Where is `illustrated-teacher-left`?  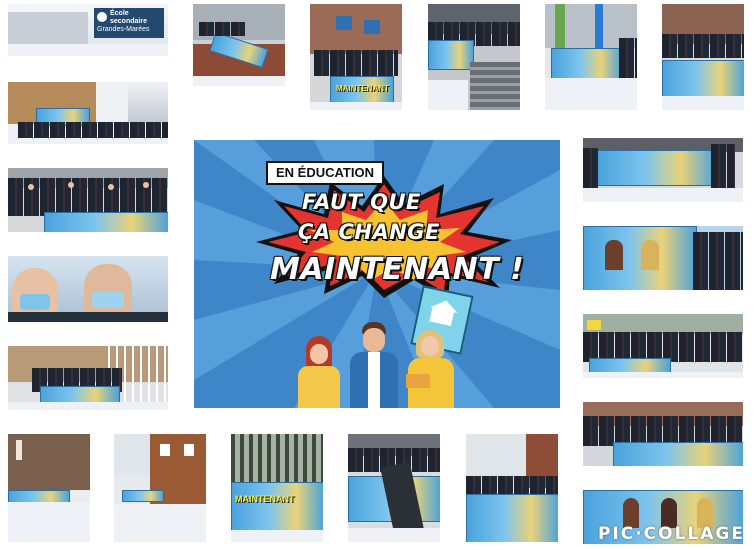 illustrated-teacher-left is located at coordinates (319, 372).